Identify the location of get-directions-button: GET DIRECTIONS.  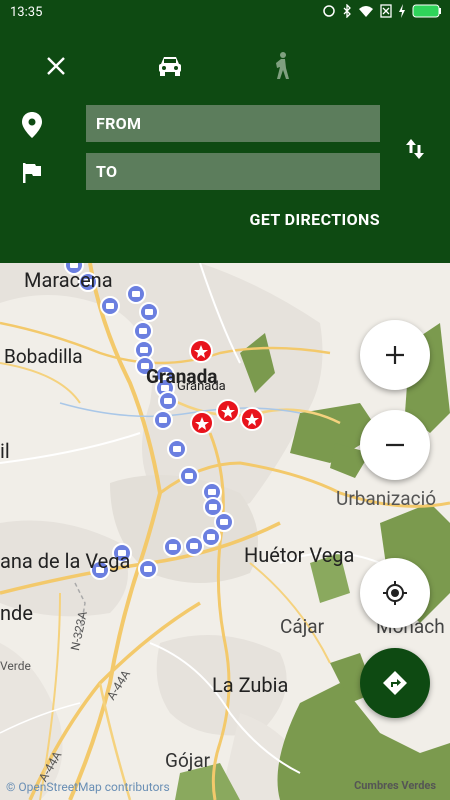
(315, 219).